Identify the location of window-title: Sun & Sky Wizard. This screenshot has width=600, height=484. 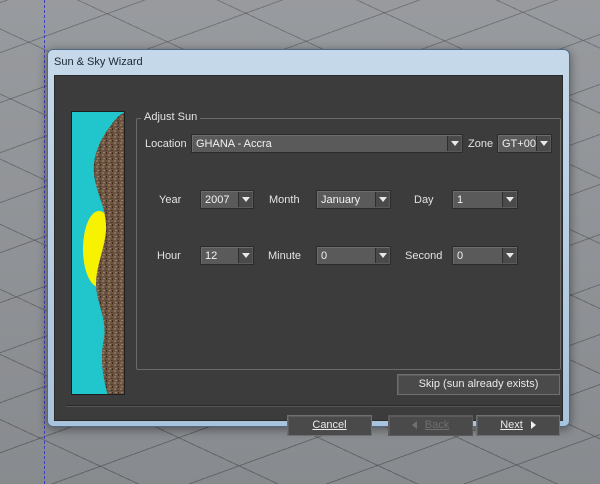
(98, 62).